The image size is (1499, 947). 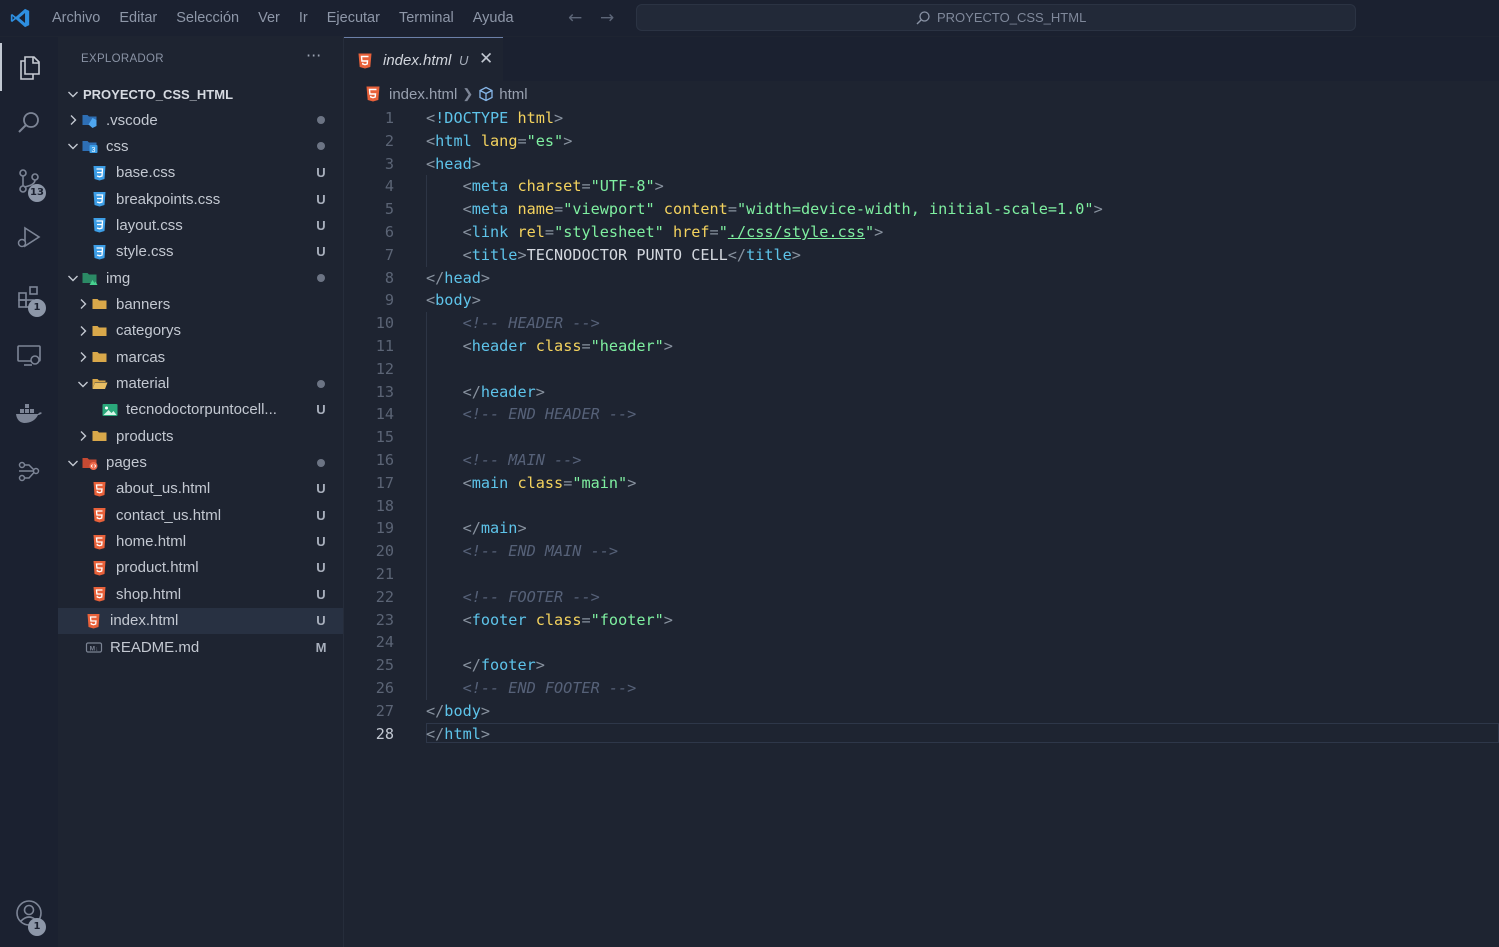 What do you see at coordinates (921, 437) in the screenshot?
I see `code-line: 15` at bounding box center [921, 437].